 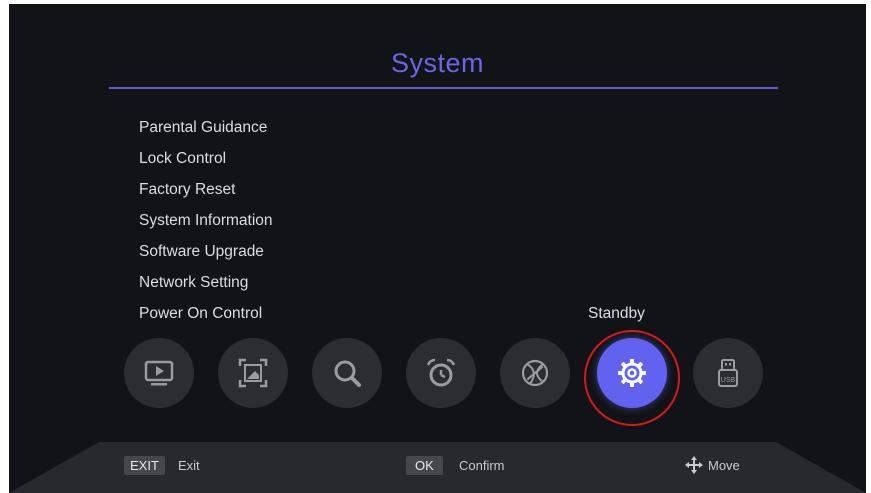 I want to click on usb-icon: USB, so click(x=728, y=373).